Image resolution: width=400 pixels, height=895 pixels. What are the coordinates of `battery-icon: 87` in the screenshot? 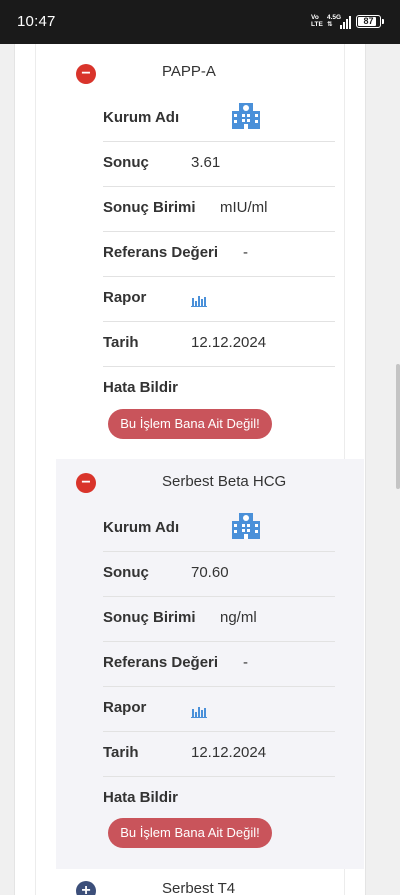 It's located at (370, 21).